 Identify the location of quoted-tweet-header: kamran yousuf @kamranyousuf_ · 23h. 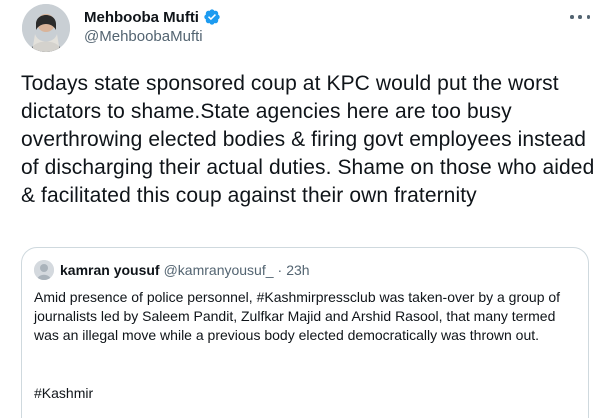
(172, 270).